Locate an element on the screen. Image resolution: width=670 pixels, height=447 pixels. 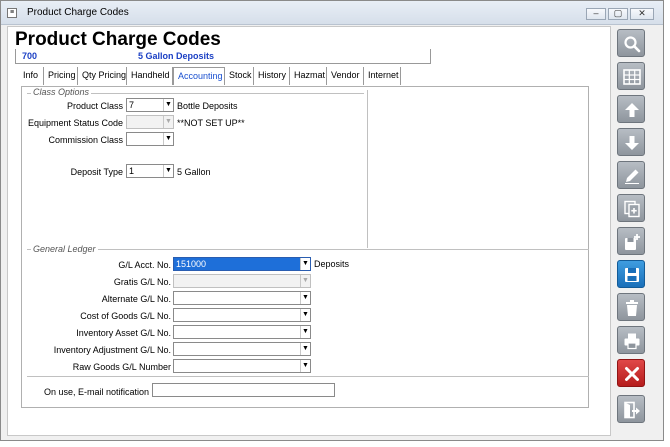
tab-stock: Stock is located at coordinates (239, 76).